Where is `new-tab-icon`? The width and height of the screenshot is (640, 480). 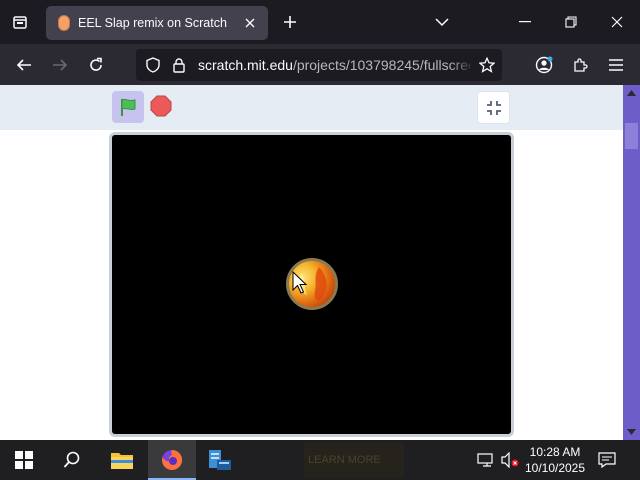 new-tab-icon is located at coordinates (290, 22).